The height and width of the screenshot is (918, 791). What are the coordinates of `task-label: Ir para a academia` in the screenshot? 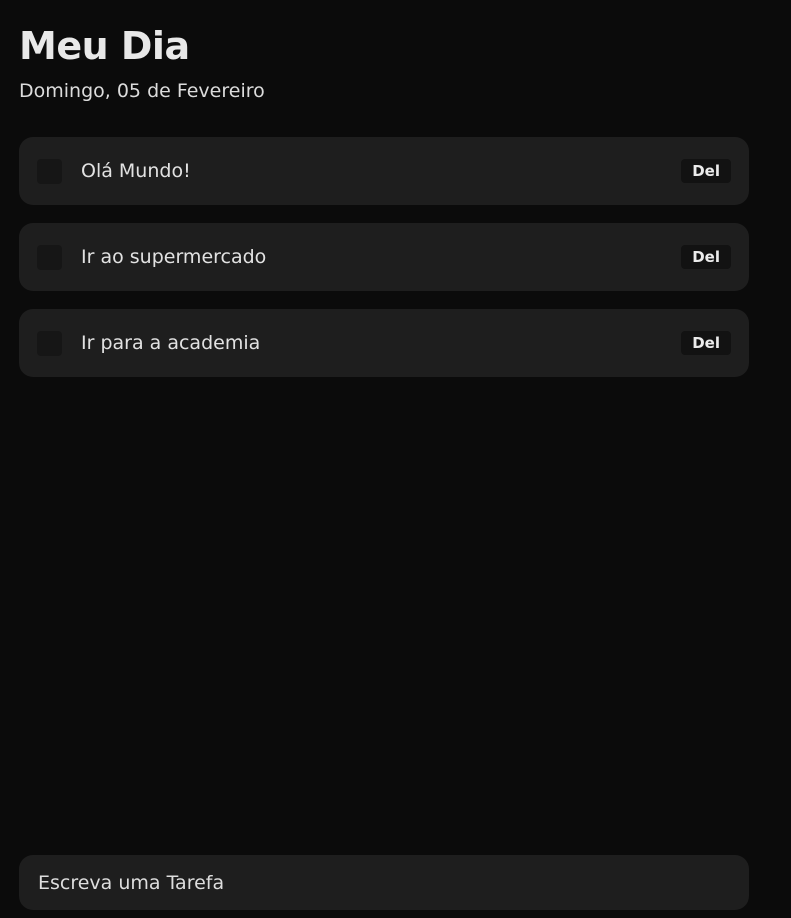 It's located at (171, 343).